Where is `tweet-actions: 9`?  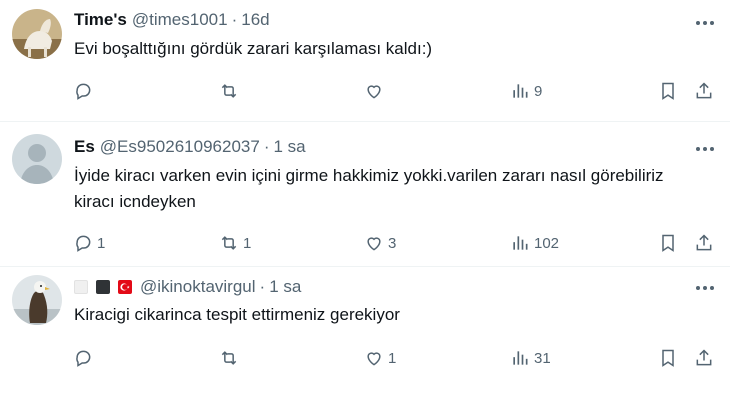 tweet-actions: 9 is located at coordinates (365, 91).